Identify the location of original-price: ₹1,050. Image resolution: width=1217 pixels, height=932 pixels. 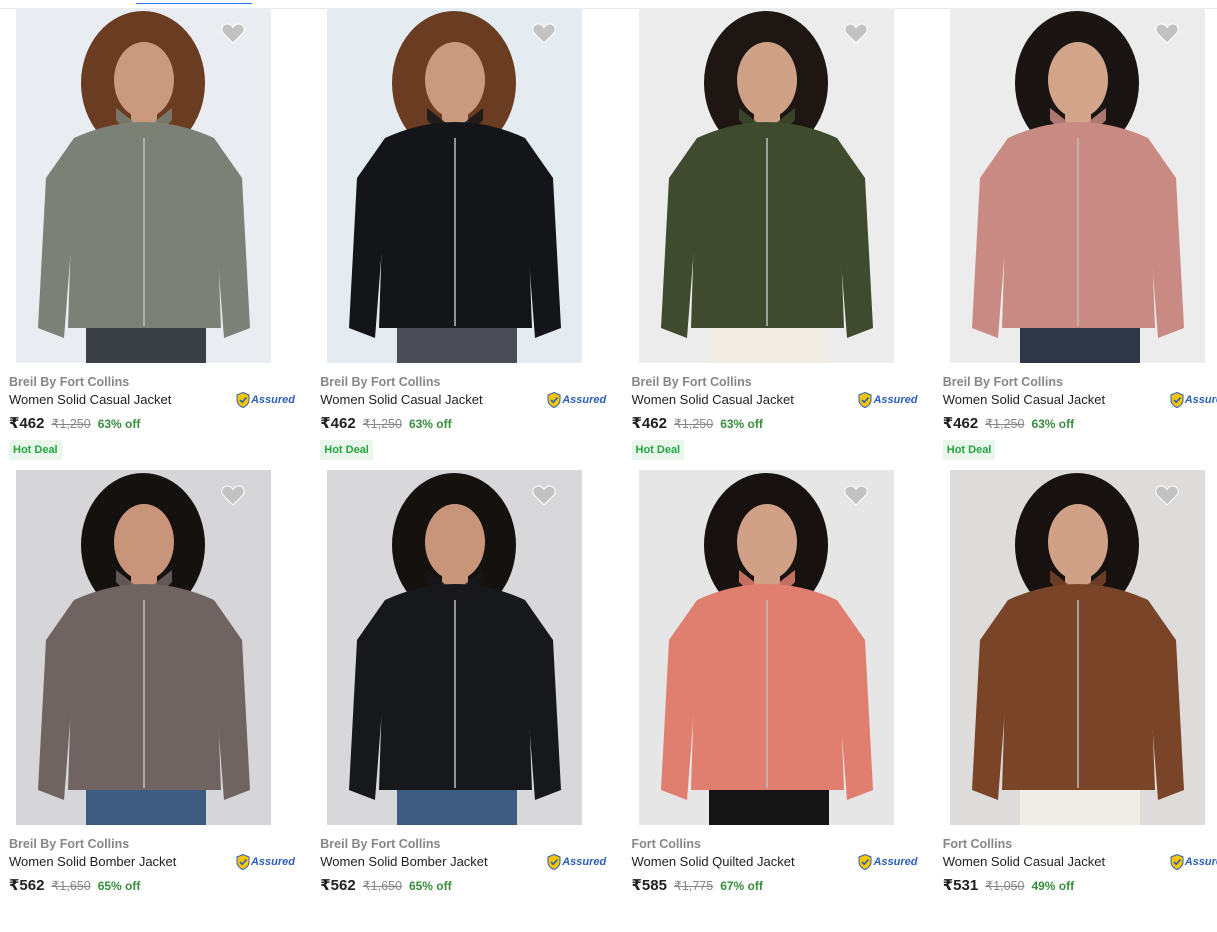
(1005, 886).